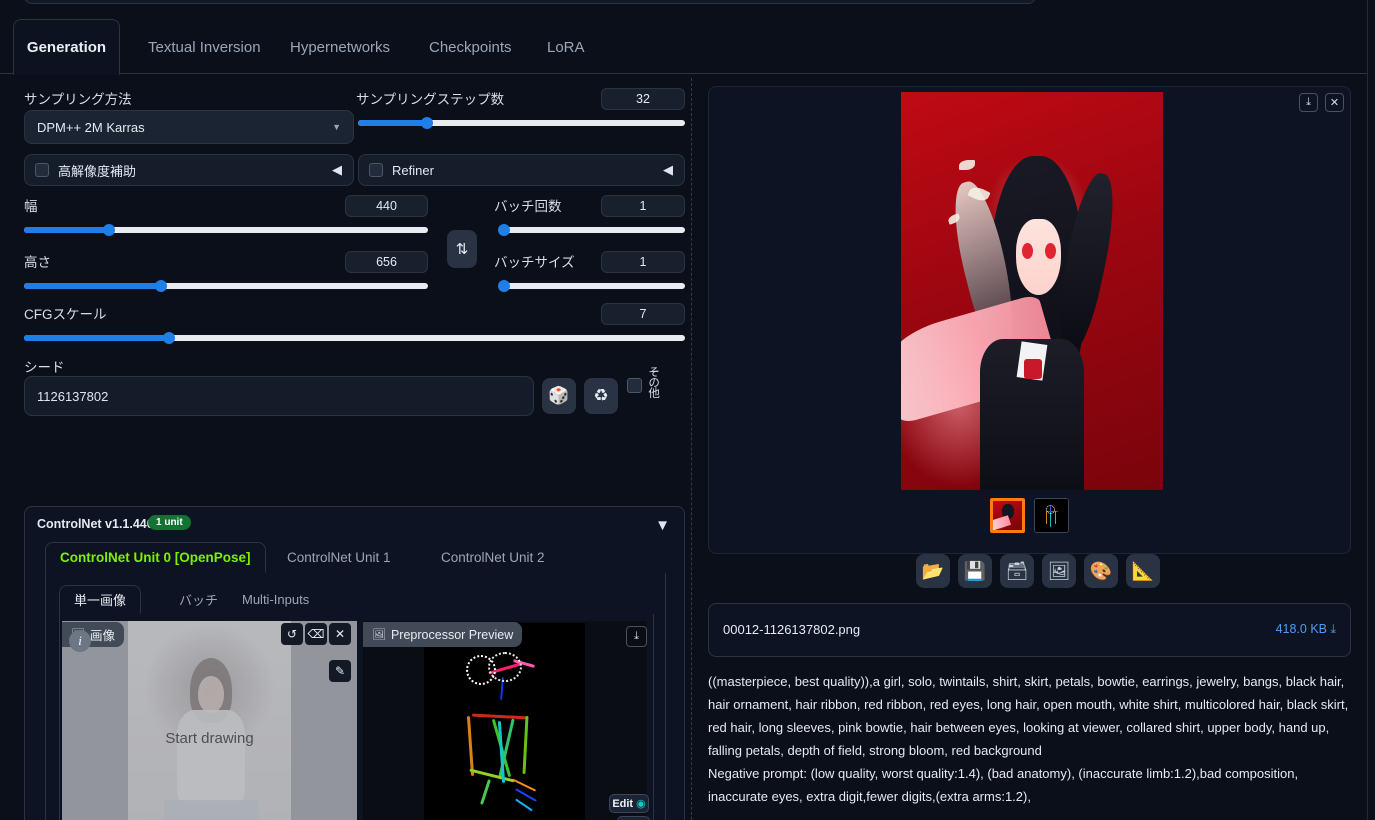 Image resolution: width=1375 pixels, height=820 pixels. I want to click on gallery-close-button: ✕, so click(1334, 102).